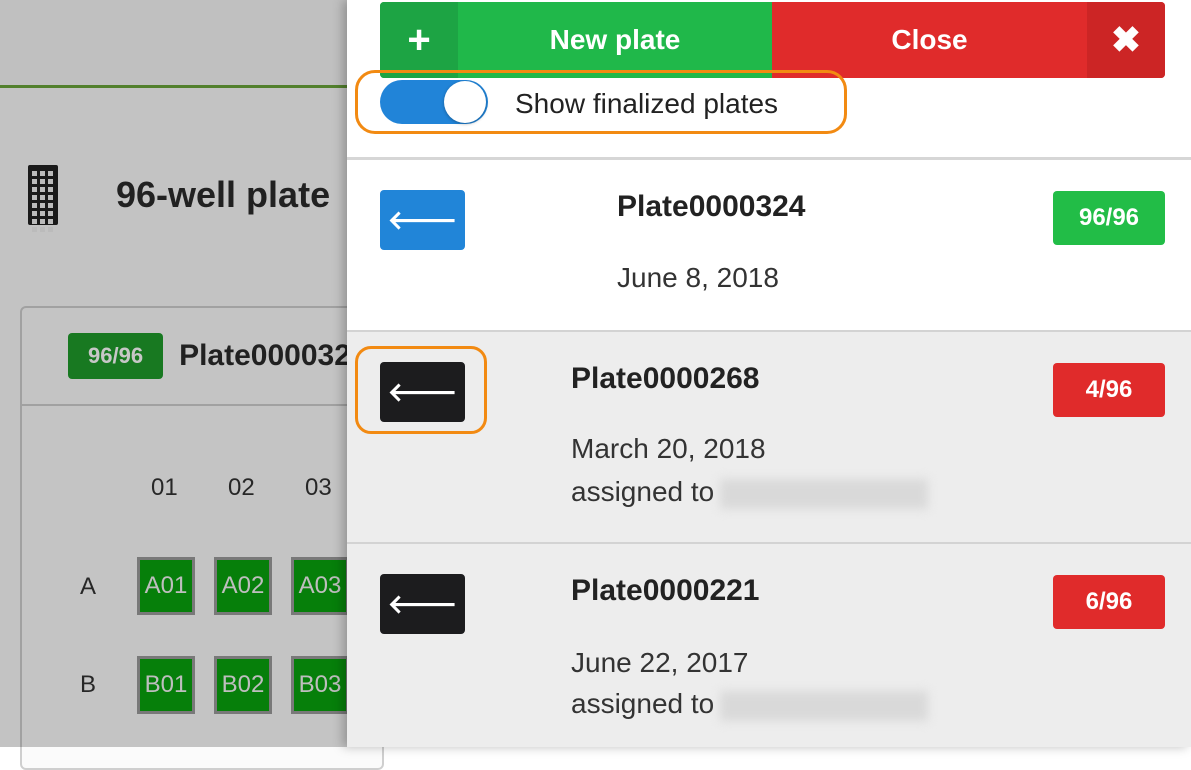 This screenshot has width=1191, height=770. Describe the element at coordinates (668, 448) in the screenshot. I see `plate-date: March 20, 2018` at that location.